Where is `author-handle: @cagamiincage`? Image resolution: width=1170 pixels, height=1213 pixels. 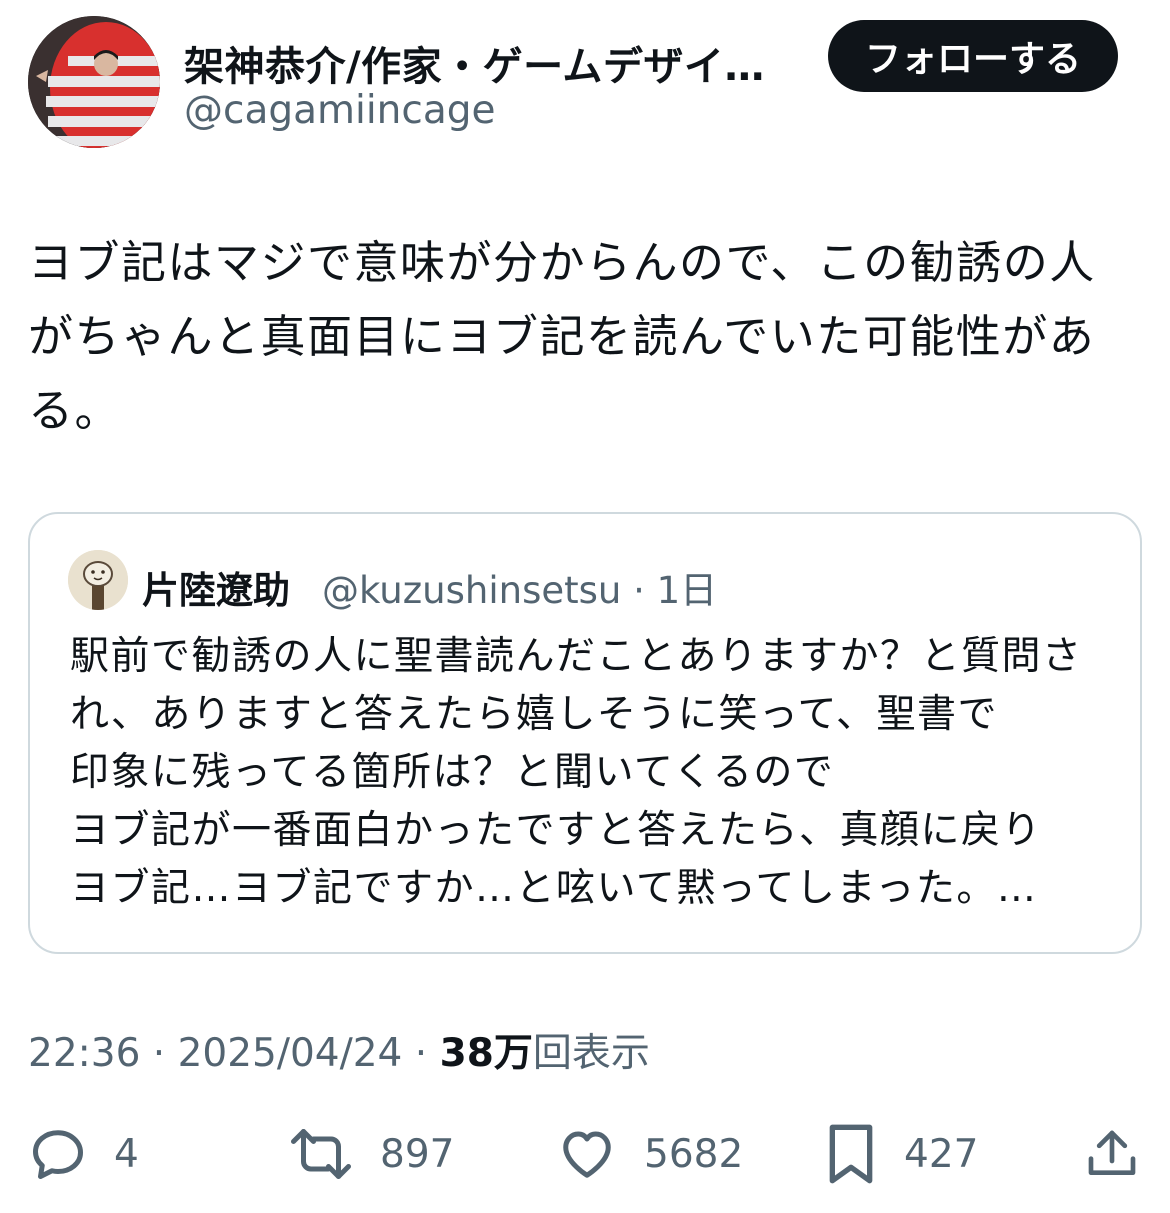 author-handle: @cagamiincage is located at coordinates (339, 110).